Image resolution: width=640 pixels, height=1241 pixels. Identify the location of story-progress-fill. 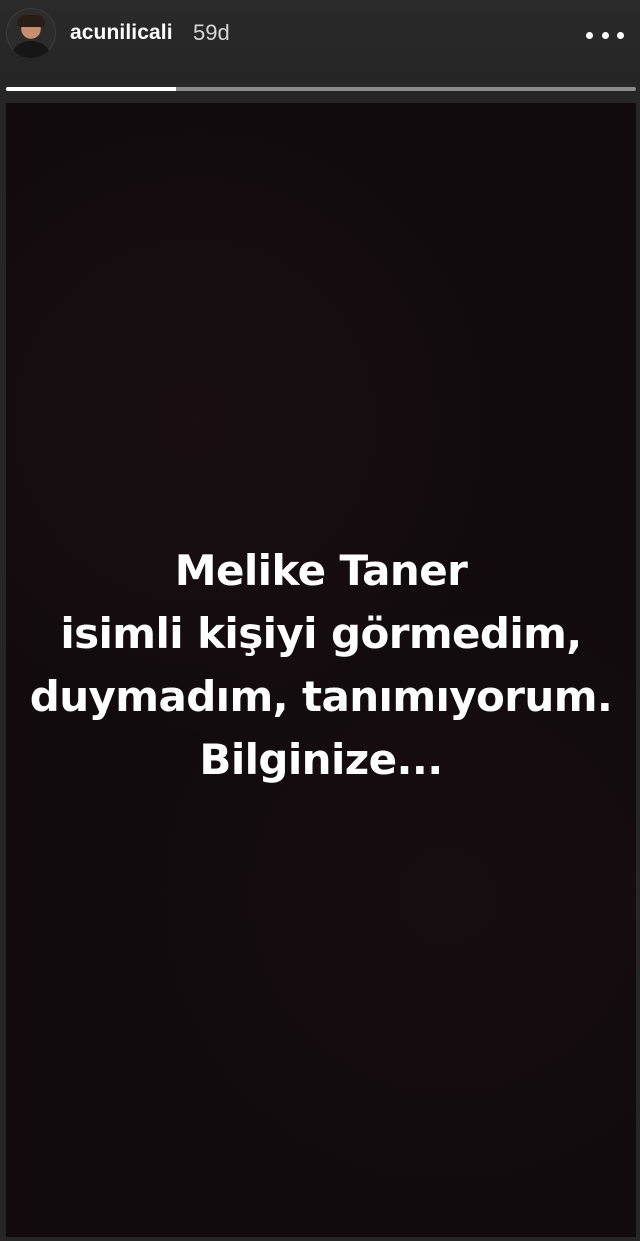
(91, 89).